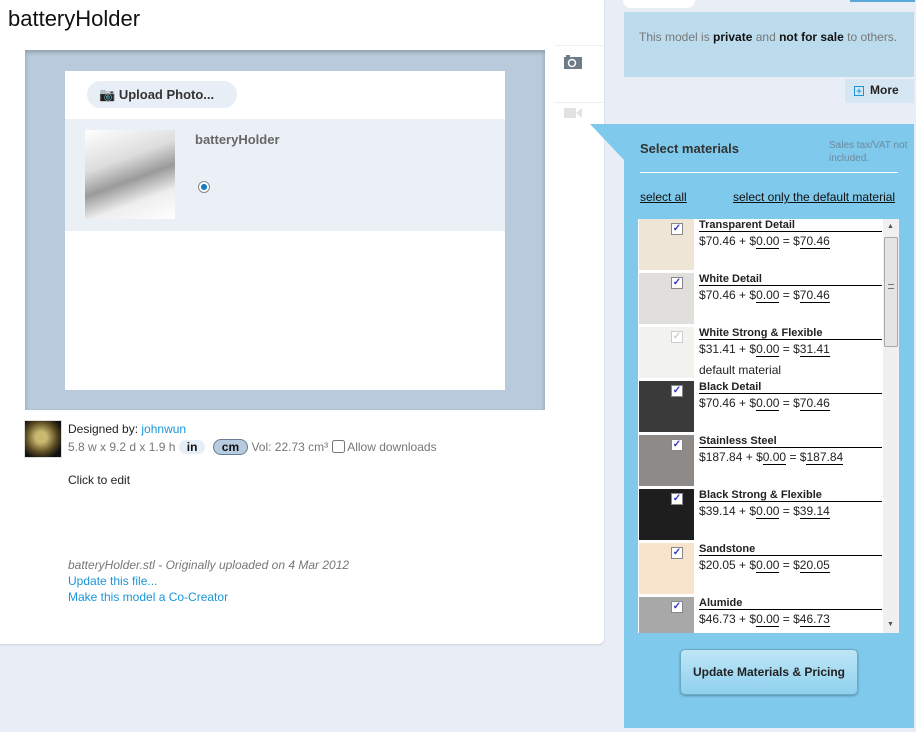 This screenshot has height=732, width=916. Describe the element at coordinates (814, 619) in the screenshot. I see `total-price: 46.73` at that location.